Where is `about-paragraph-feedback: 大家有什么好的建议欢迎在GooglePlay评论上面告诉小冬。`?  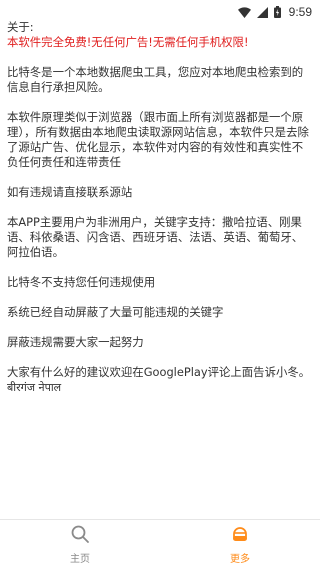
about-paragraph-feedback: 大家有什么好的建议欢迎在GooglePlay评论上面告诉小冬。 is located at coordinates (159, 372).